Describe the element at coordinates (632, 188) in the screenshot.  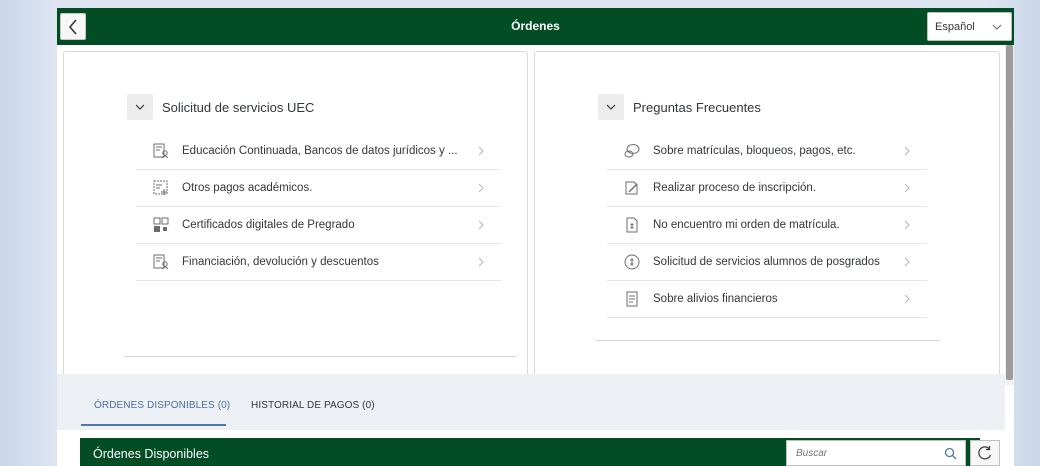
I see `edit-document-icon` at that location.